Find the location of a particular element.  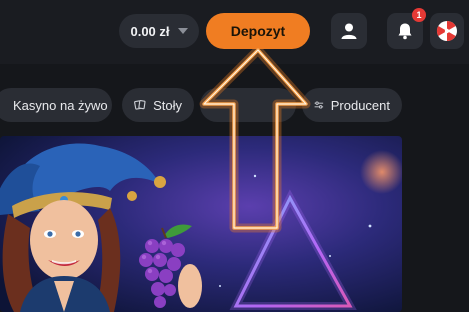

chevron-down-icon is located at coordinates (182, 31).